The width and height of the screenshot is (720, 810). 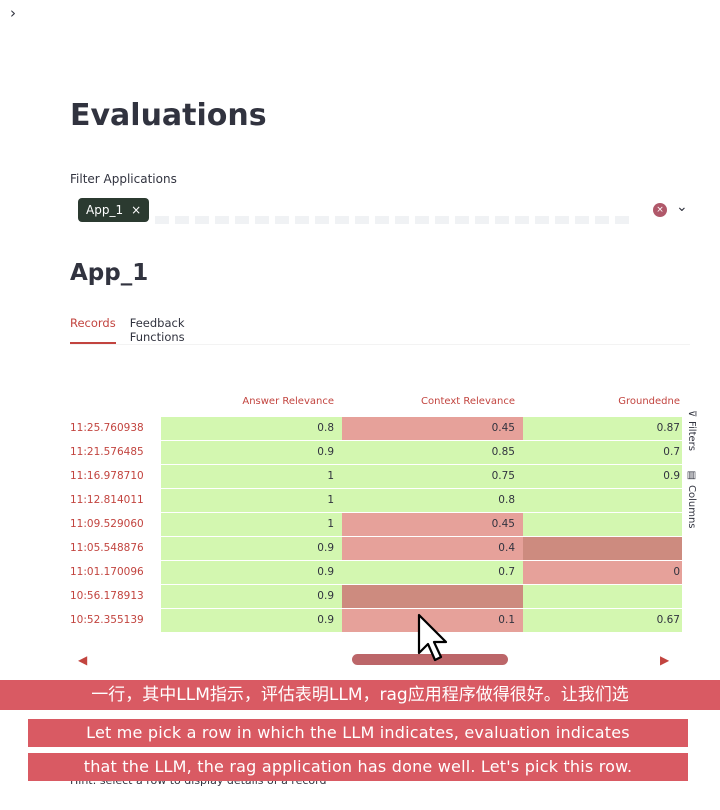 I want to click on table-row: 11:12.814011 1 0.8, so click(x=376, y=500).